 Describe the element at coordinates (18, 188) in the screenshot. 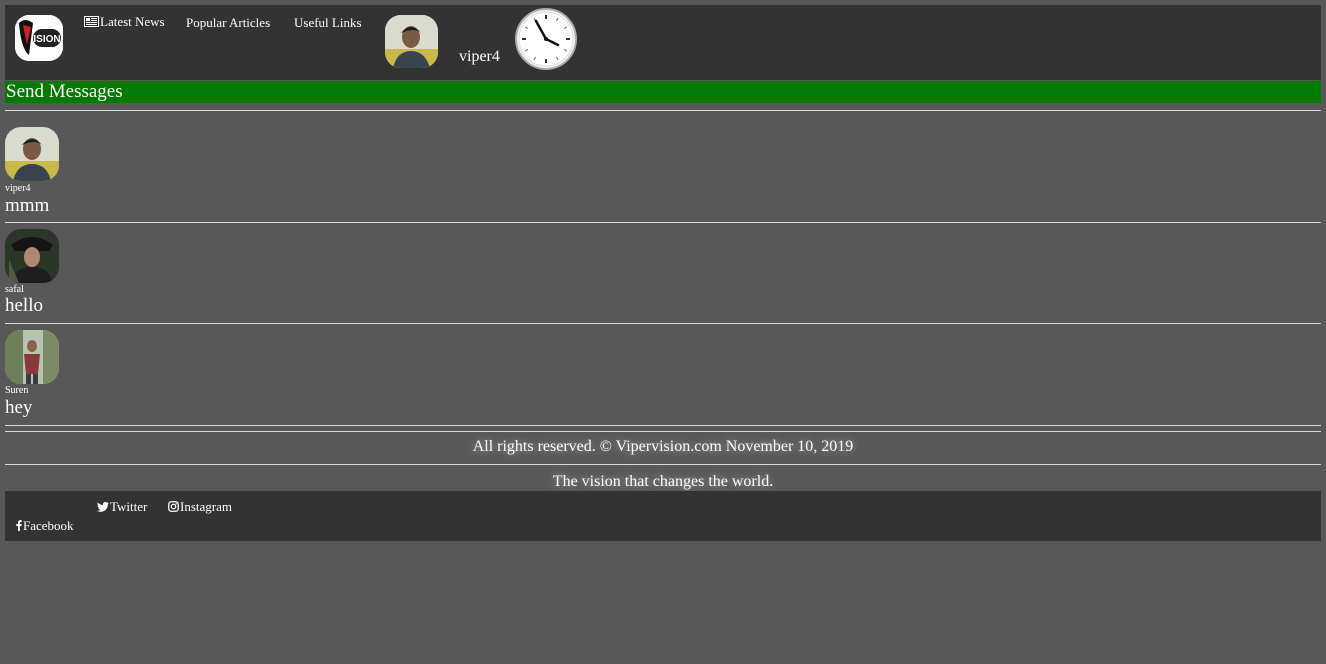

I see `sender-name: viper4` at that location.